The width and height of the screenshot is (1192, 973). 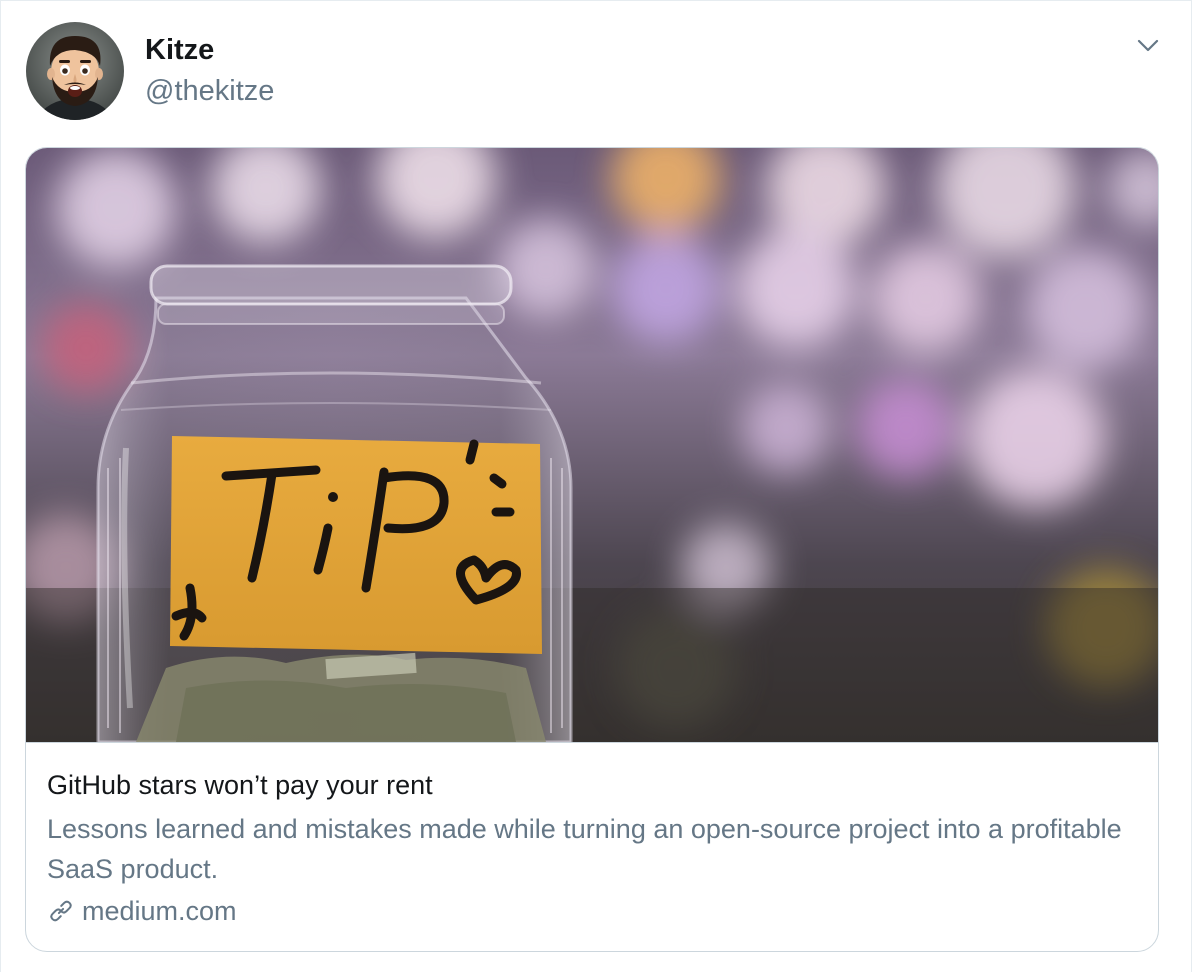 I want to click on tweet-menu-button, so click(x=1148, y=46).